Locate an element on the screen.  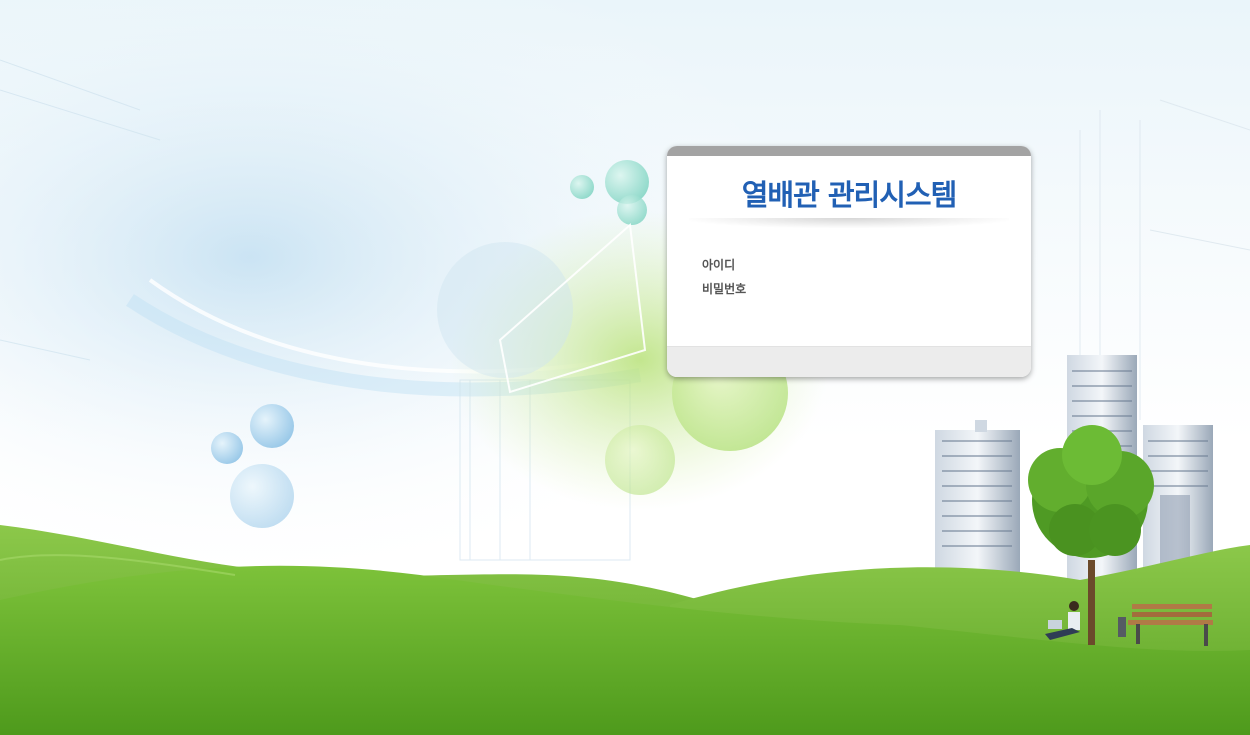
login-card: 열배관 관리시스템 아이디 비밀번호 is located at coordinates (849, 261).